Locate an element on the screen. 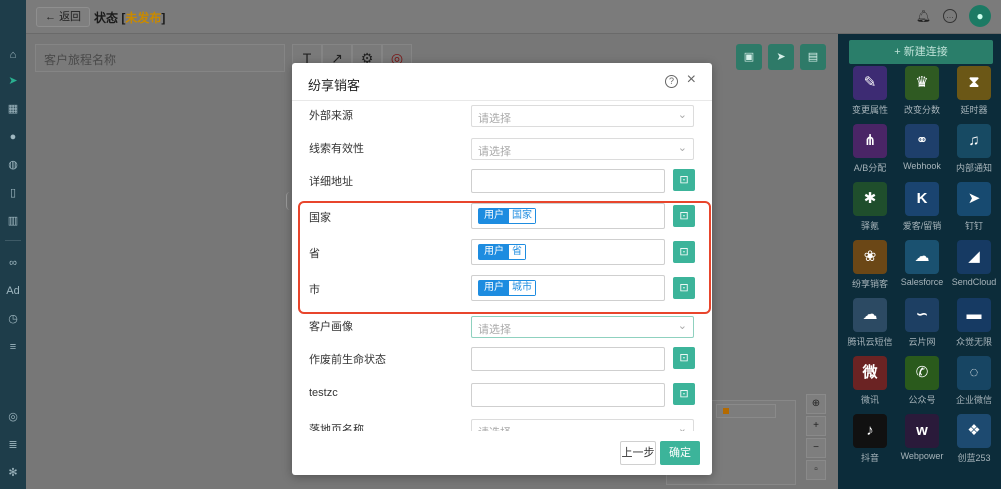  component-bell: ♫ 内部通知 is located at coordinates (974, 152).